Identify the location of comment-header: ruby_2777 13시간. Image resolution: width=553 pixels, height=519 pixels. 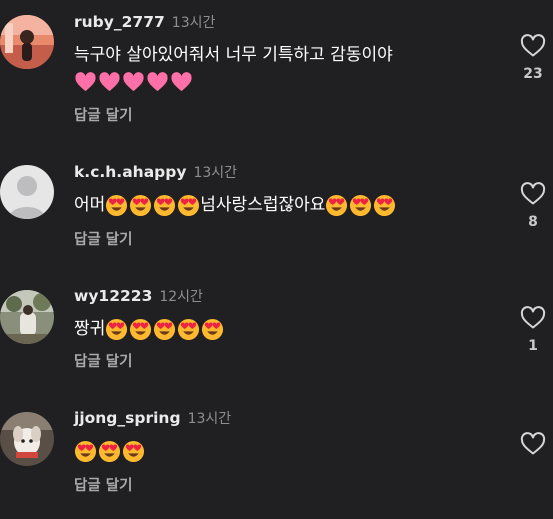
(144, 22).